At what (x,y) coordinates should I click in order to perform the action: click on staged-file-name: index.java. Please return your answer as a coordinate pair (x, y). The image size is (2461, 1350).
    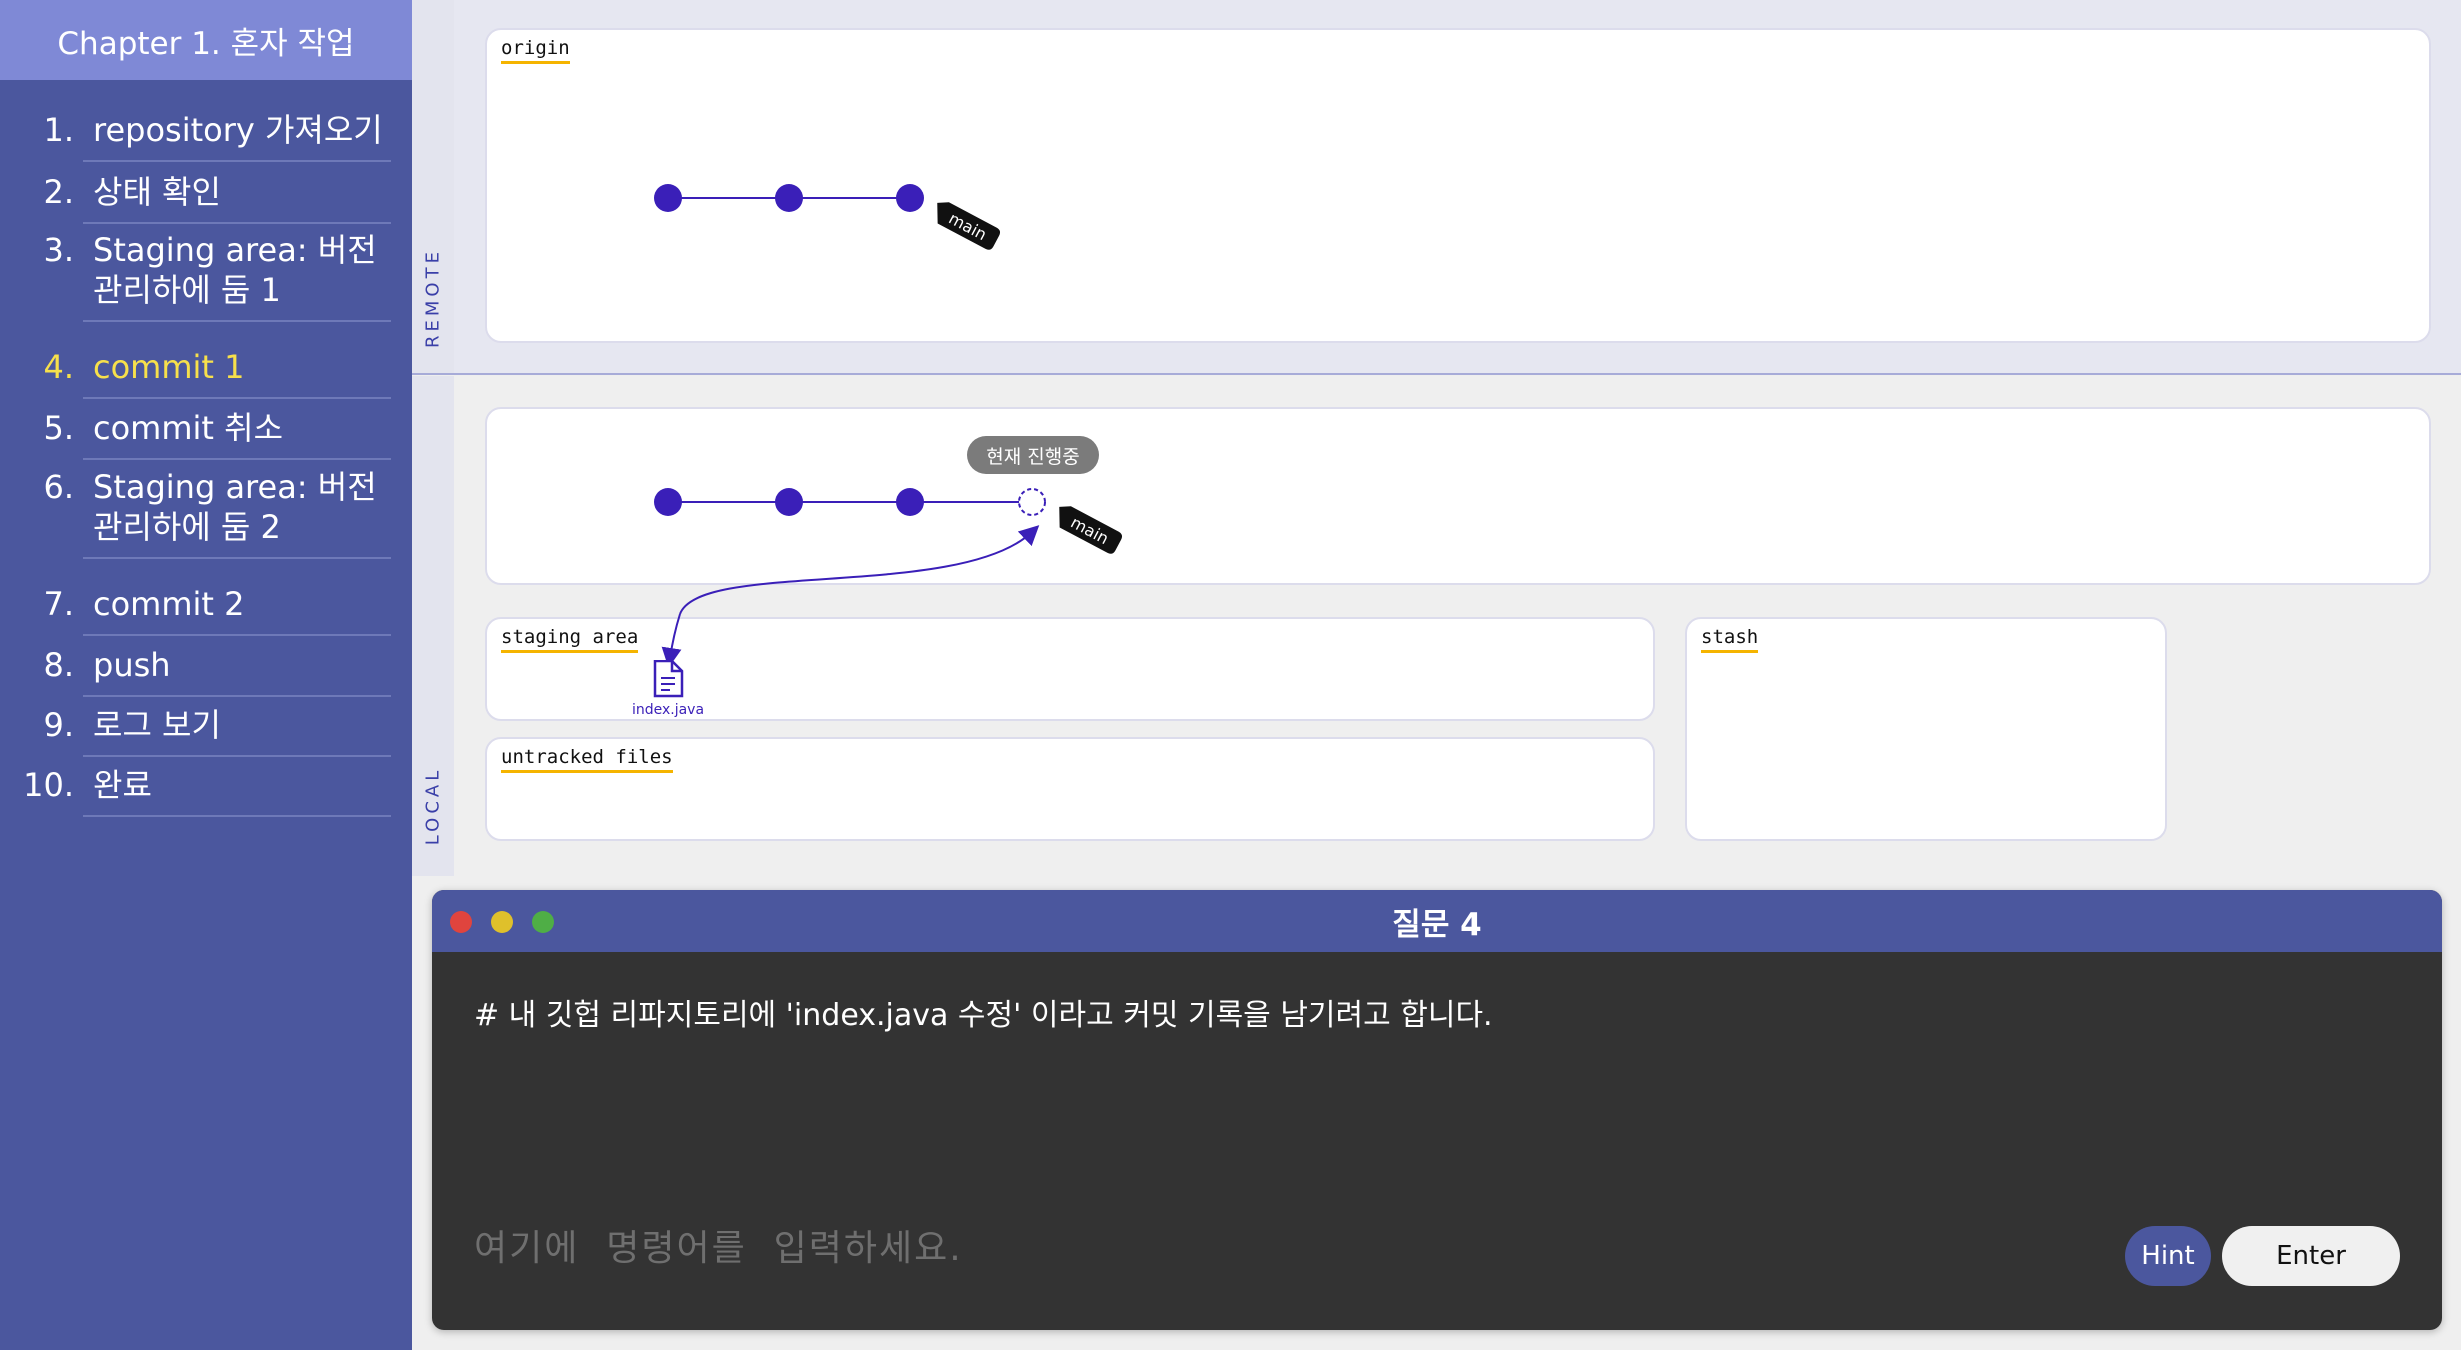
    Looking at the image, I should click on (668, 710).